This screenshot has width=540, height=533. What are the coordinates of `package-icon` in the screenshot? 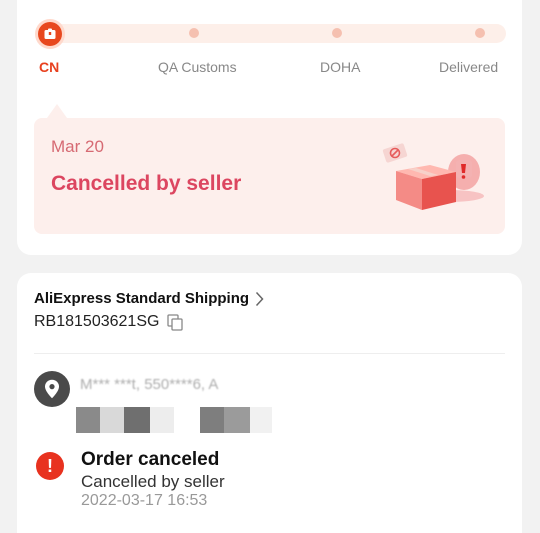 It's located at (50, 34).